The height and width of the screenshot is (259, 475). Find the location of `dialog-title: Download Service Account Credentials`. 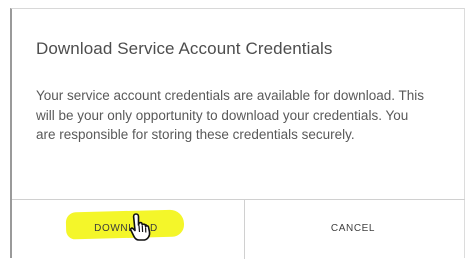

dialog-title: Download Service Account Credentials is located at coordinates (184, 48).